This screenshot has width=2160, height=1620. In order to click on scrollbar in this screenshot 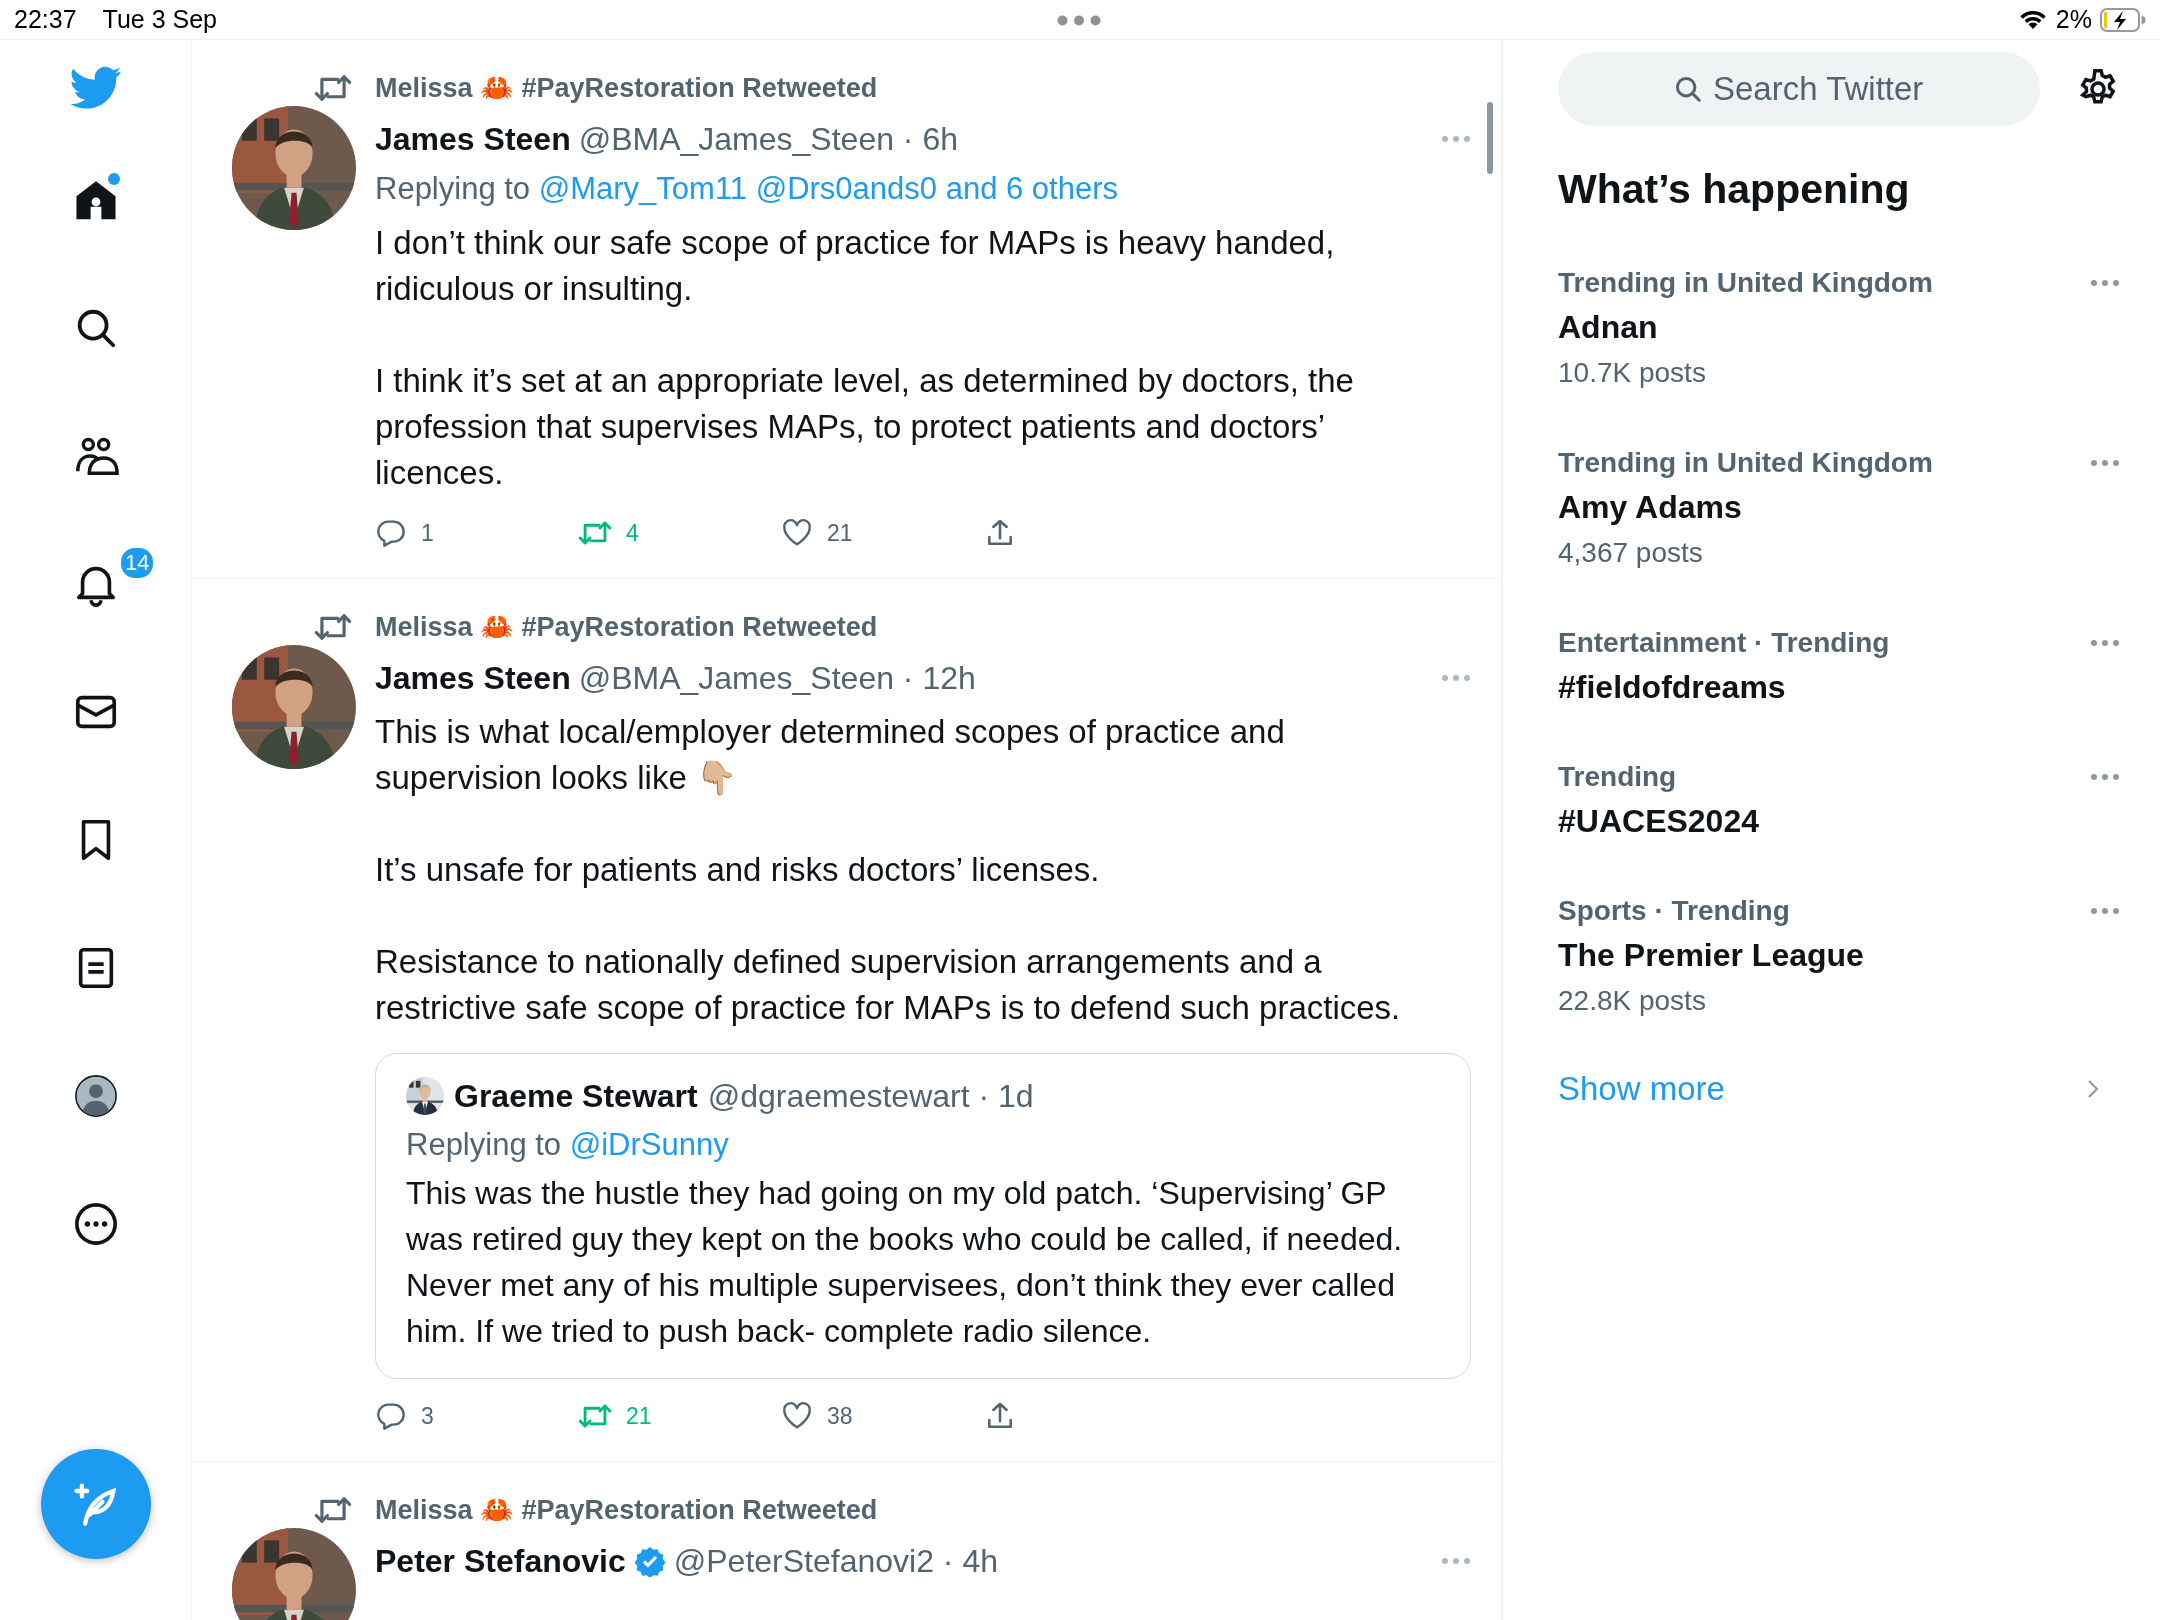, I will do `click(1490, 138)`.